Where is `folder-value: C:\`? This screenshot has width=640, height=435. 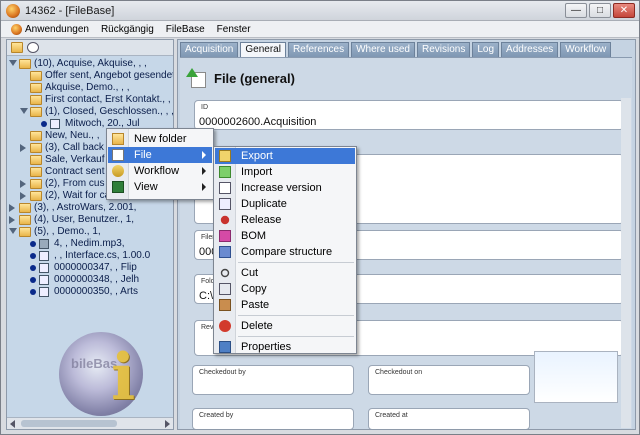 folder-value: C:\ is located at coordinates (206, 296).